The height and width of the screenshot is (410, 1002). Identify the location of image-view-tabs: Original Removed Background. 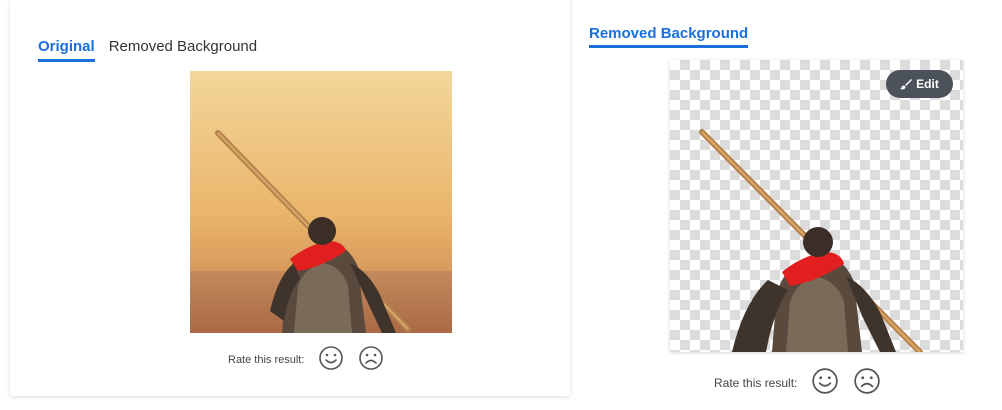
(147, 50).